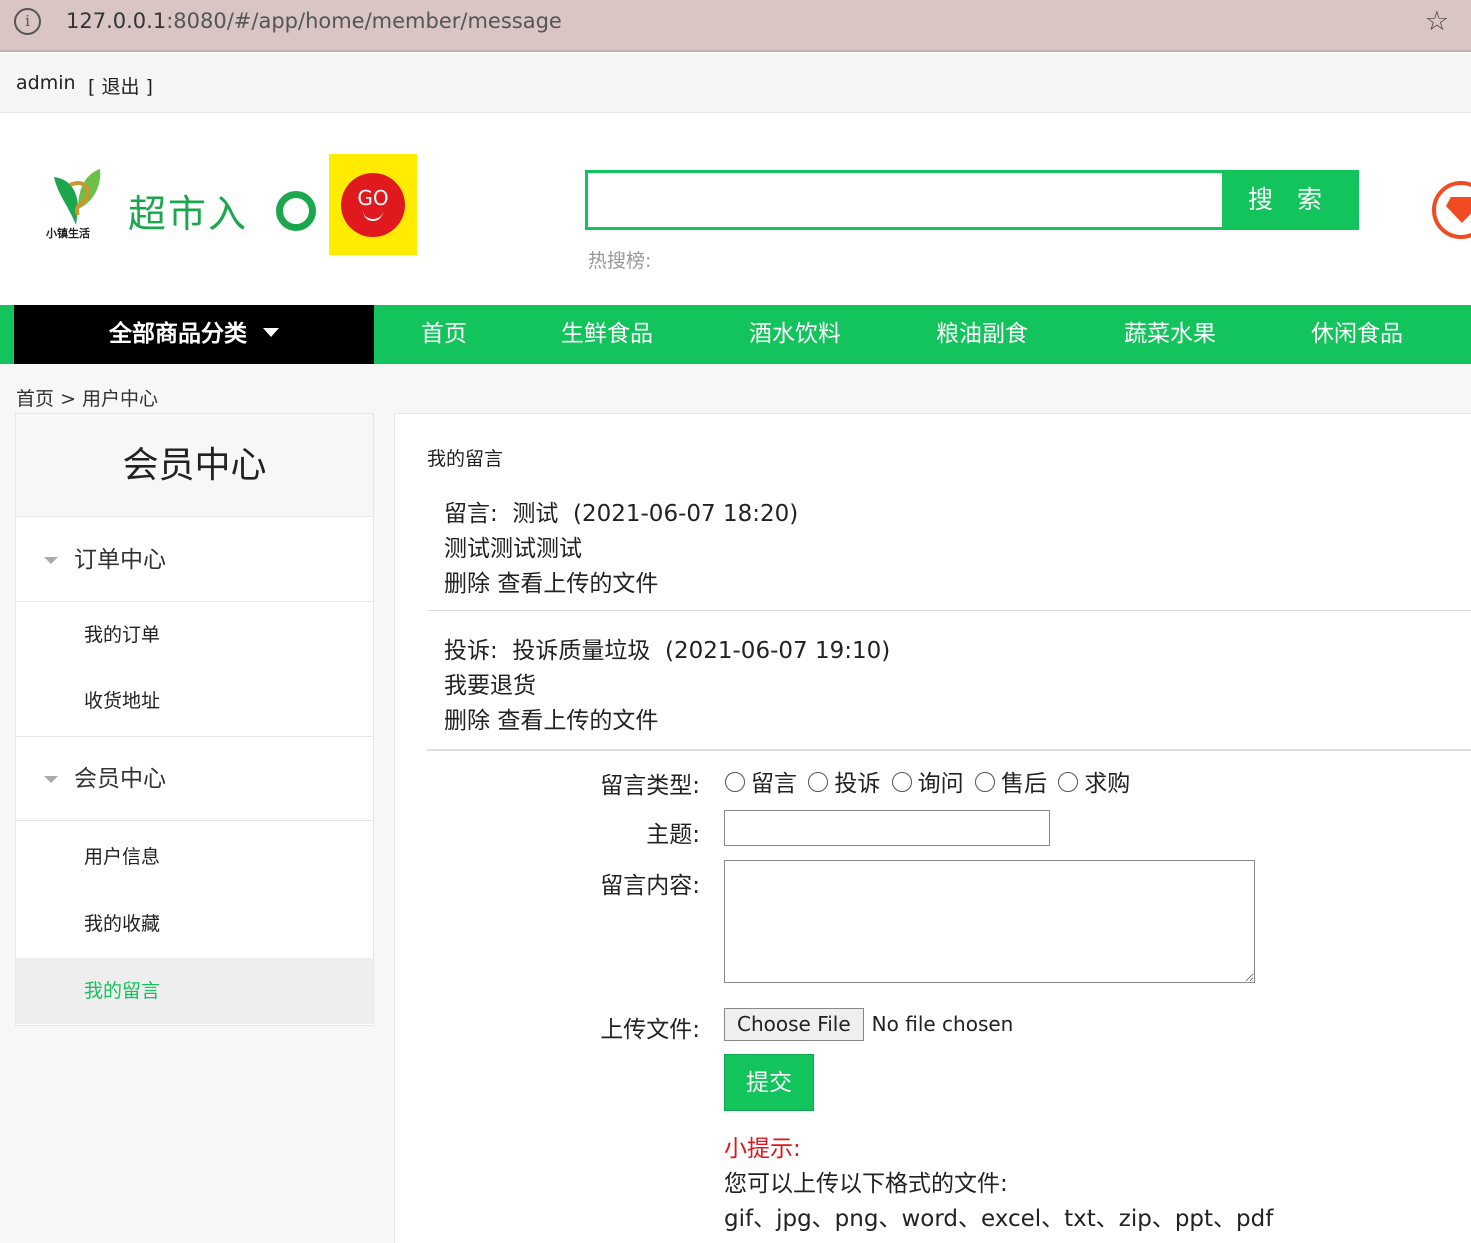 This screenshot has width=1471, height=1243. Describe the element at coordinates (942, 1024) in the screenshot. I see `file-status: No file chosen` at that location.